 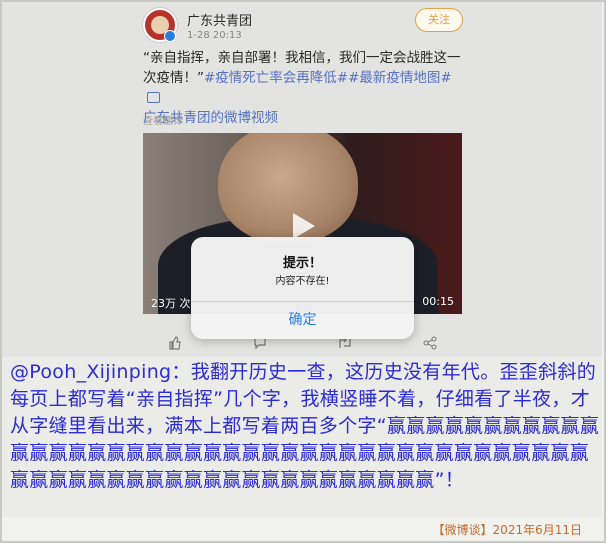 What do you see at coordinates (302, 288) in the screenshot?
I see `alert-dialog: 提示！ 内容不存在! 确定` at bounding box center [302, 288].